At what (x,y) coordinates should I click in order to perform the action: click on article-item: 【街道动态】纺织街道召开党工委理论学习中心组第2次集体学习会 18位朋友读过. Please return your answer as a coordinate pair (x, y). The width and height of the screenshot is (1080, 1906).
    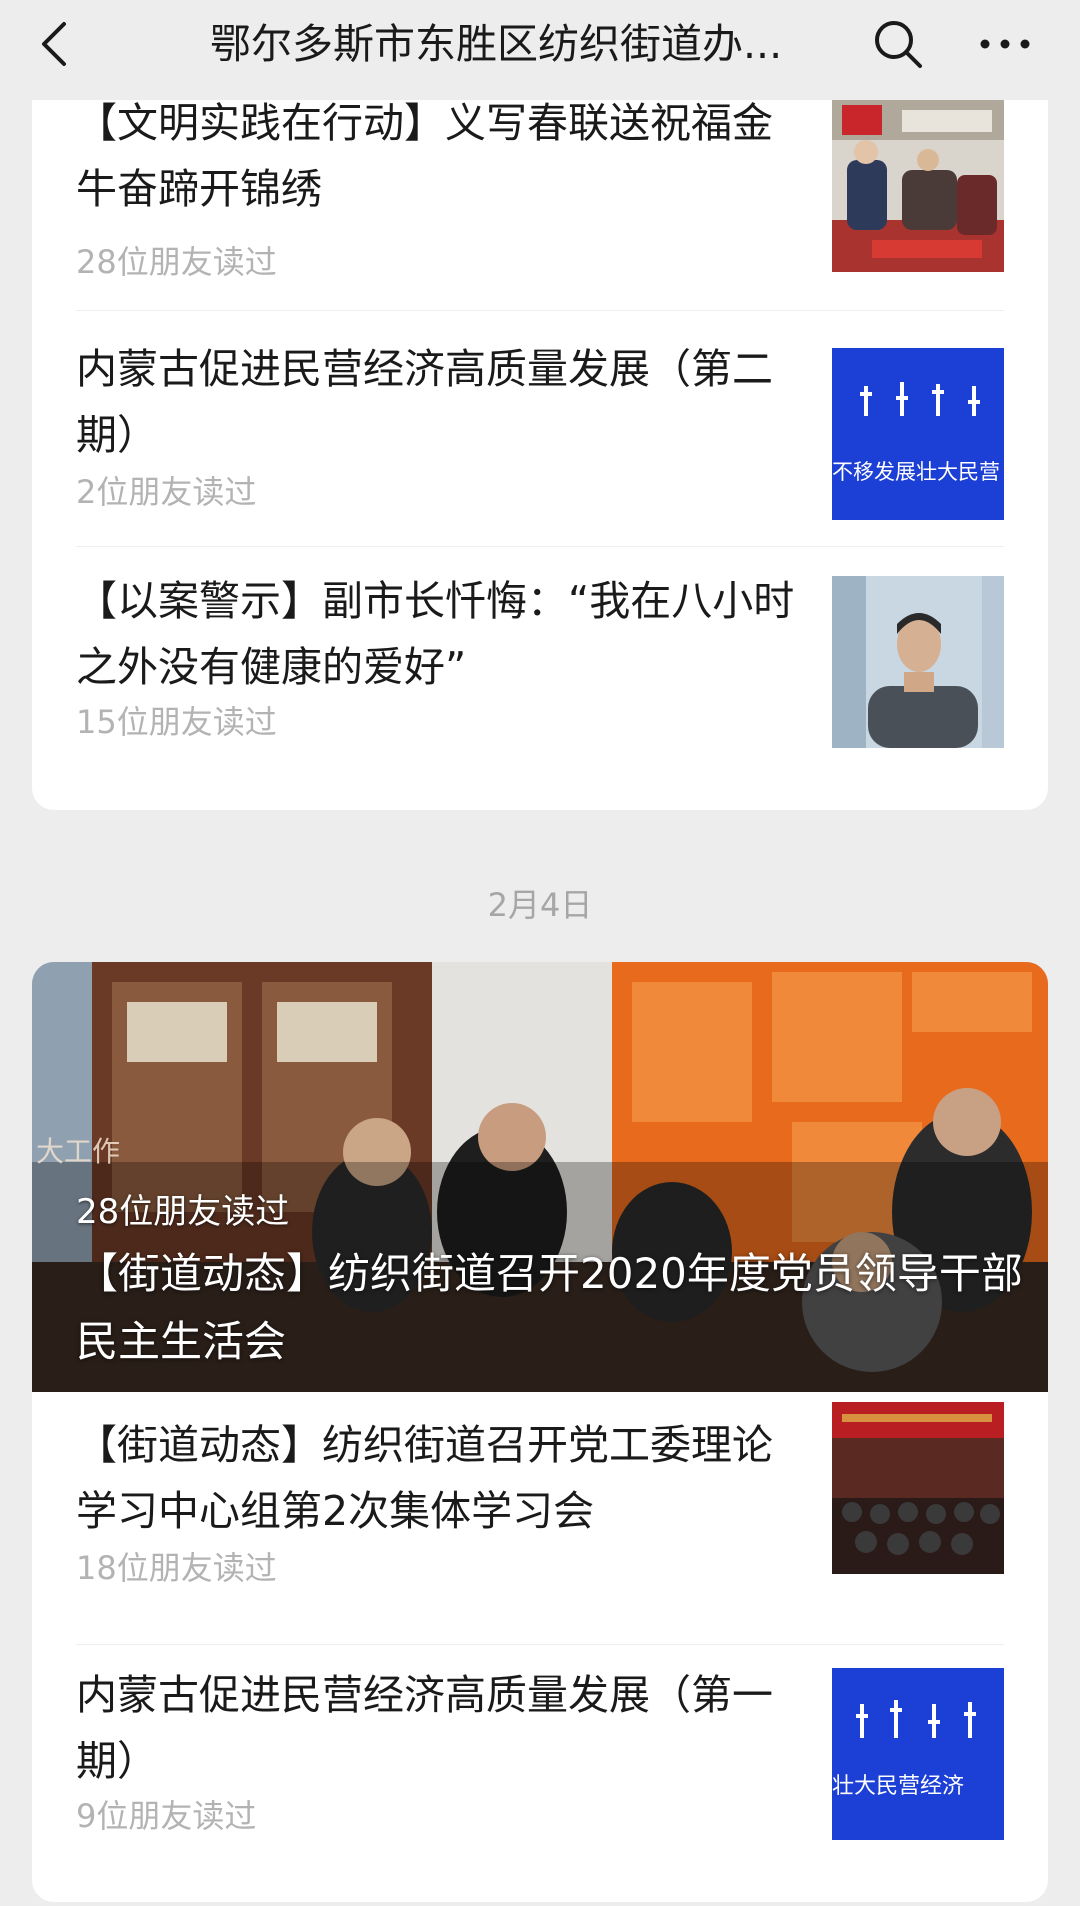
    Looking at the image, I should click on (540, 1517).